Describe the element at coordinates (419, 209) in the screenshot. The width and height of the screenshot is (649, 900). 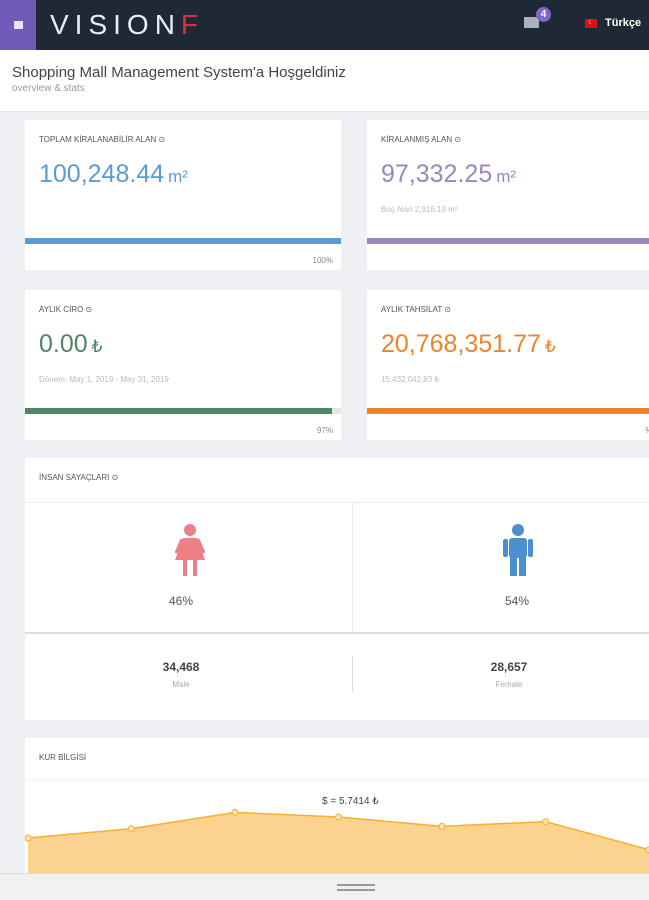
I see `card-subtext: Boş Alan 2,916.19 m²` at that location.